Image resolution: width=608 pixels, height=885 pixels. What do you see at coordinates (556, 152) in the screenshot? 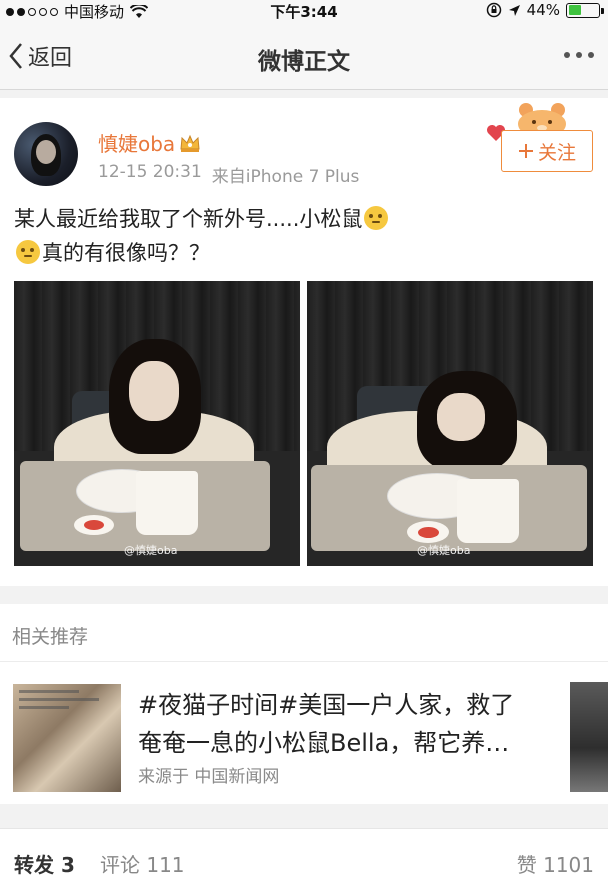
I see `follow-button-label: 关注` at bounding box center [556, 152].